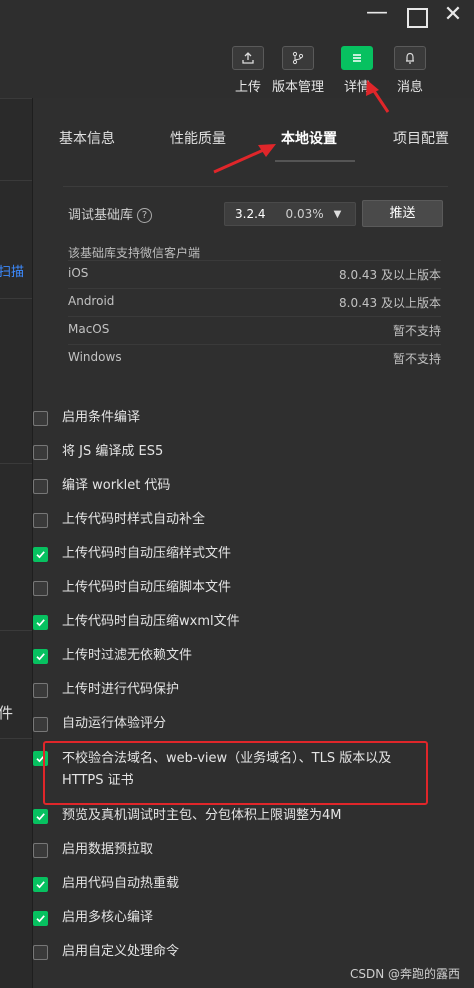  What do you see at coordinates (298, 58) in the screenshot?
I see `branch-icon` at bounding box center [298, 58].